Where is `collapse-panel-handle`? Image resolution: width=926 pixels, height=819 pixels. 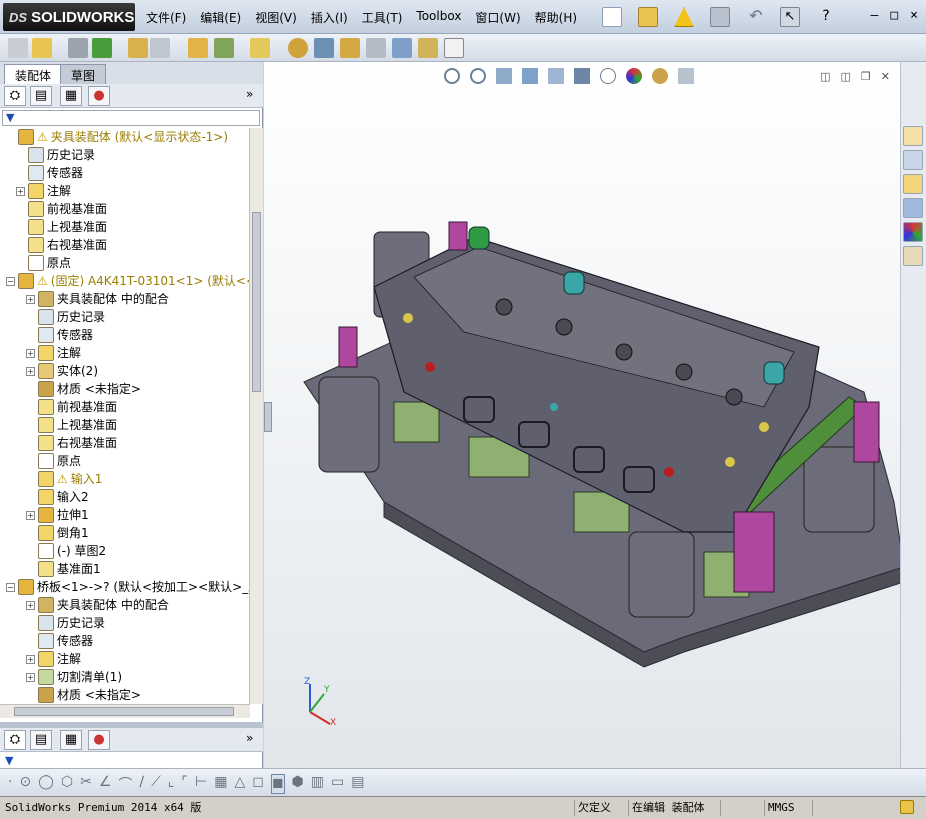
collapse-panel-handle is located at coordinates (268, 417).